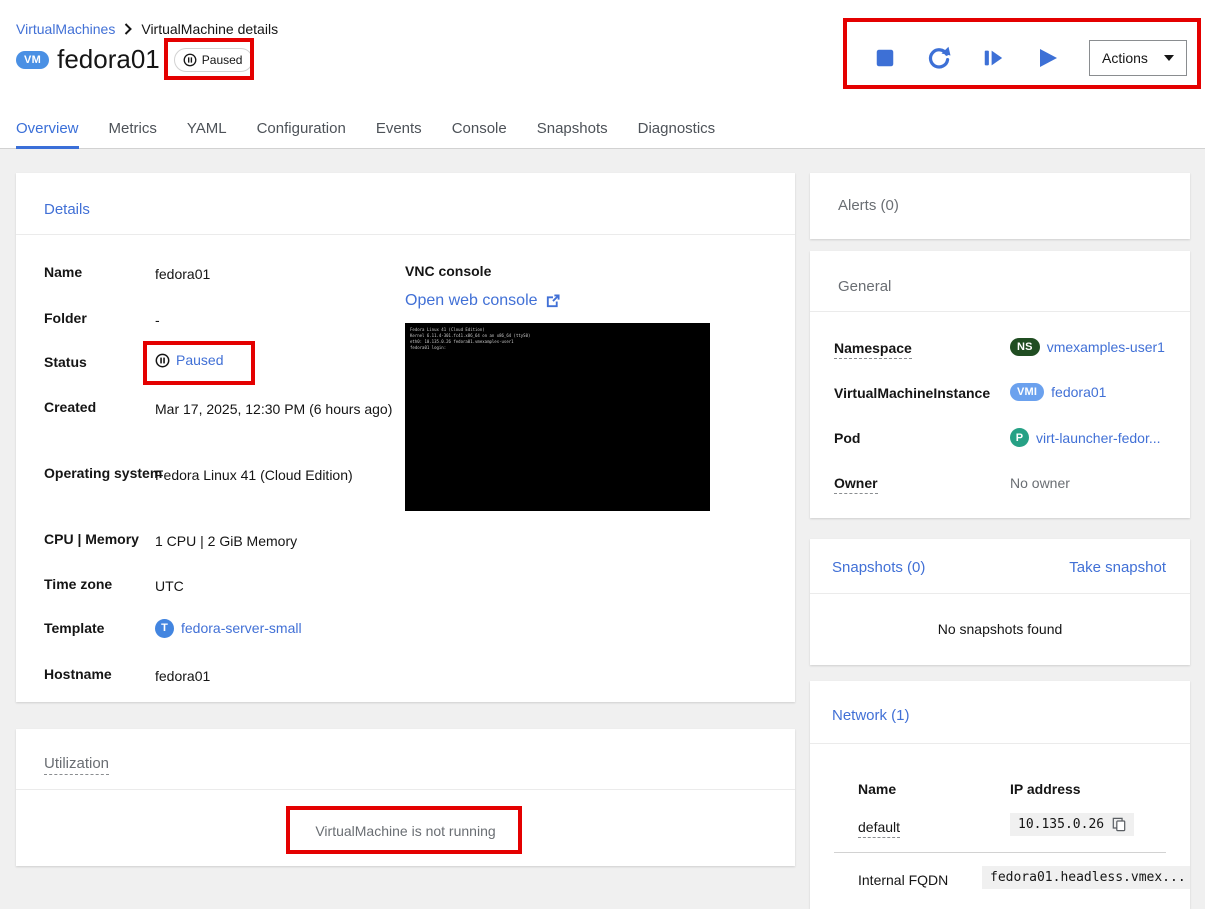 Image resolution: width=1205 pixels, height=909 pixels. Describe the element at coordinates (74, 628) in the screenshot. I see `template-label: Template` at that location.